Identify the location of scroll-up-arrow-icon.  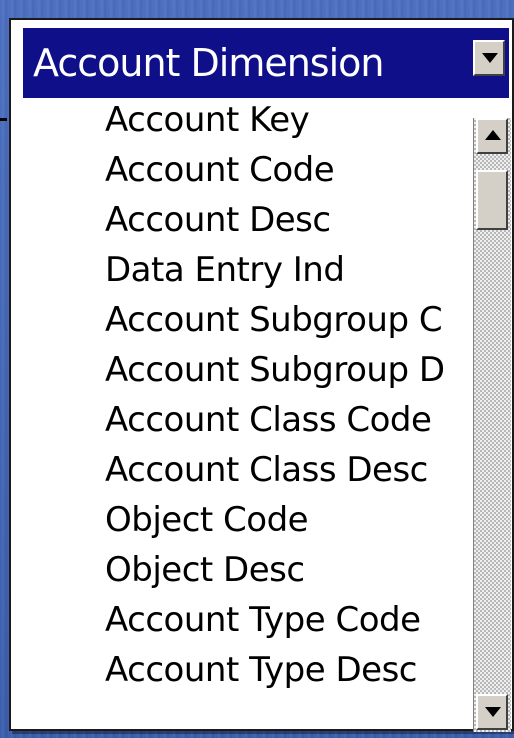
(493, 135).